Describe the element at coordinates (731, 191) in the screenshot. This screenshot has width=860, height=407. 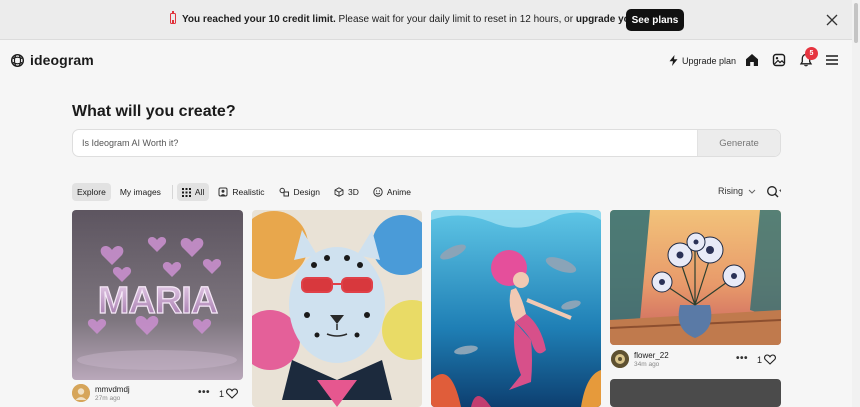
I see `sort-label: Rising` at that location.